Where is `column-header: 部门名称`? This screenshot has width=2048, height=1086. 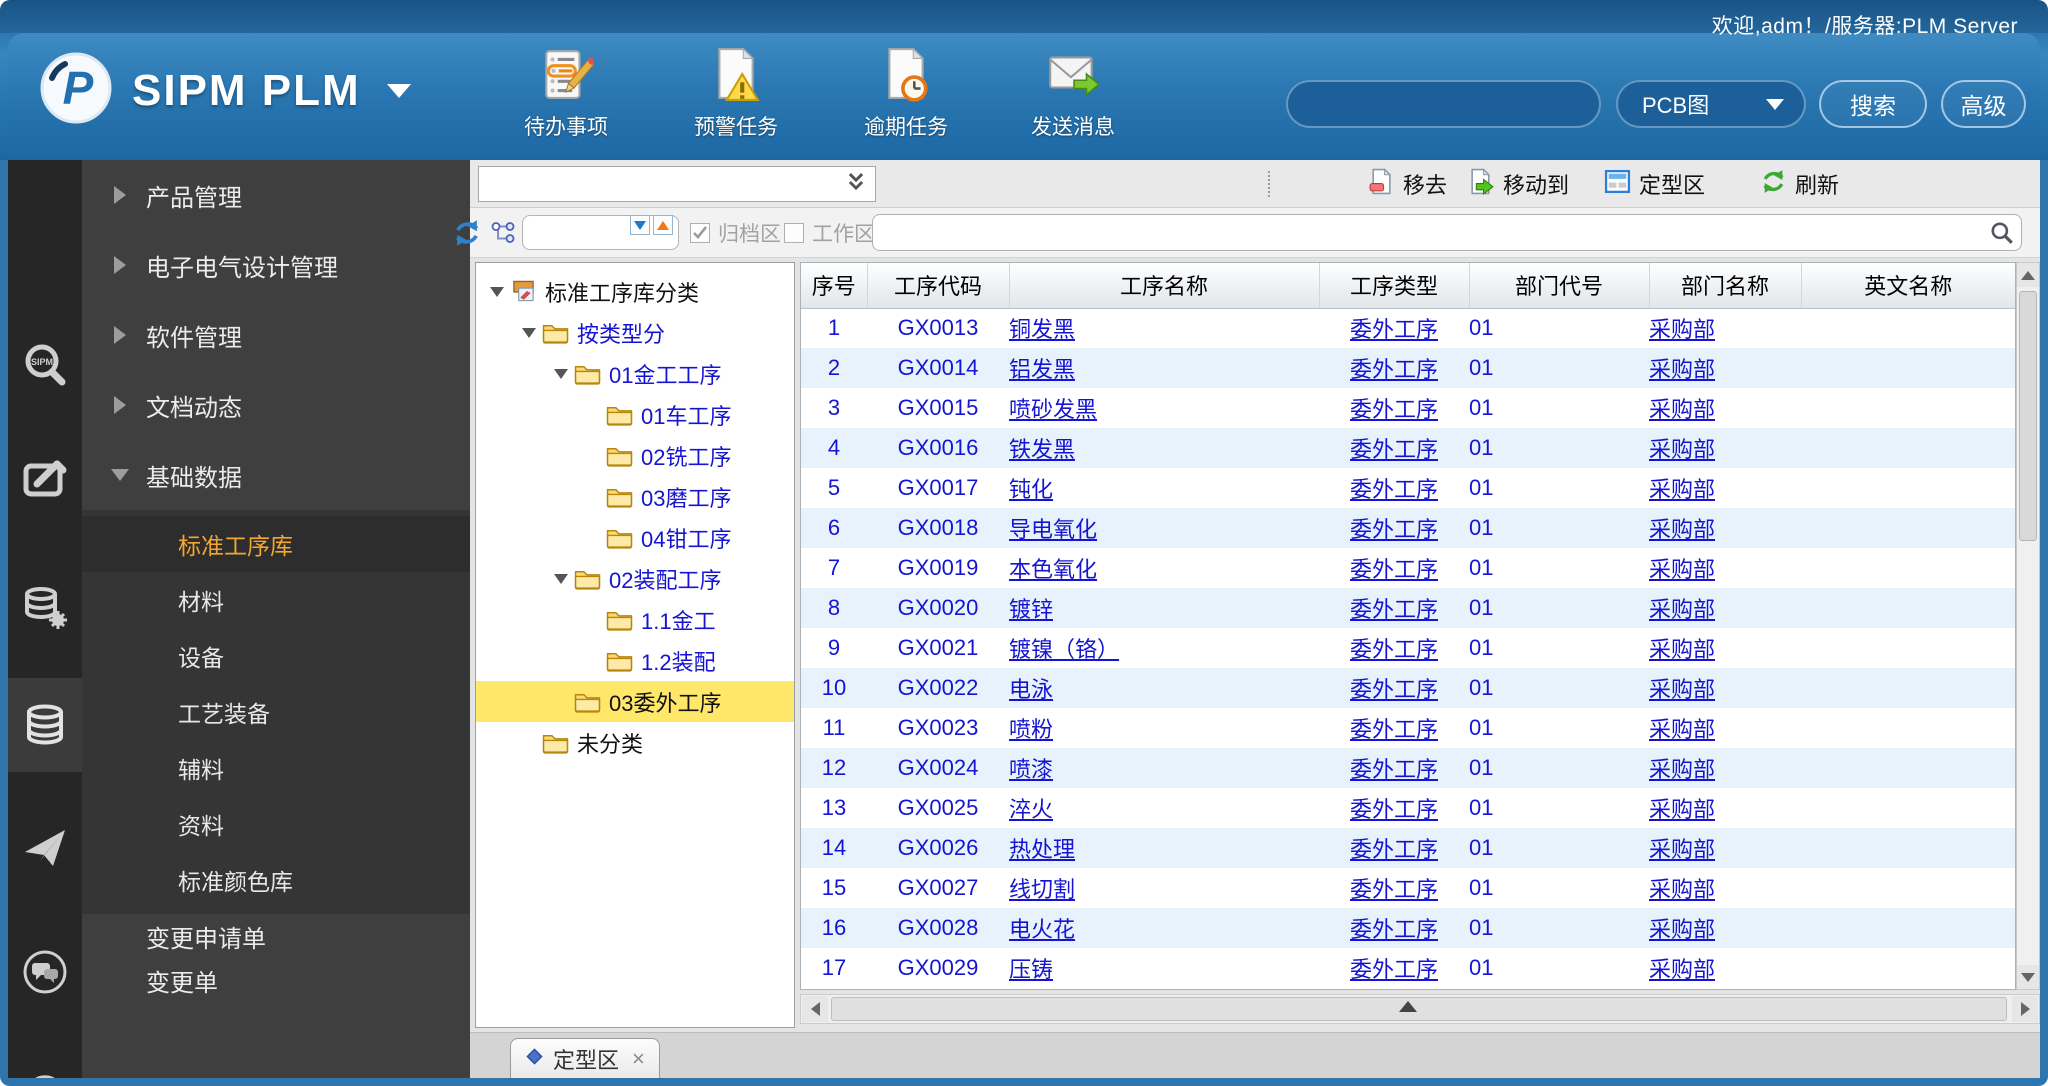
column-header: 部门名称 is located at coordinates (1725, 286).